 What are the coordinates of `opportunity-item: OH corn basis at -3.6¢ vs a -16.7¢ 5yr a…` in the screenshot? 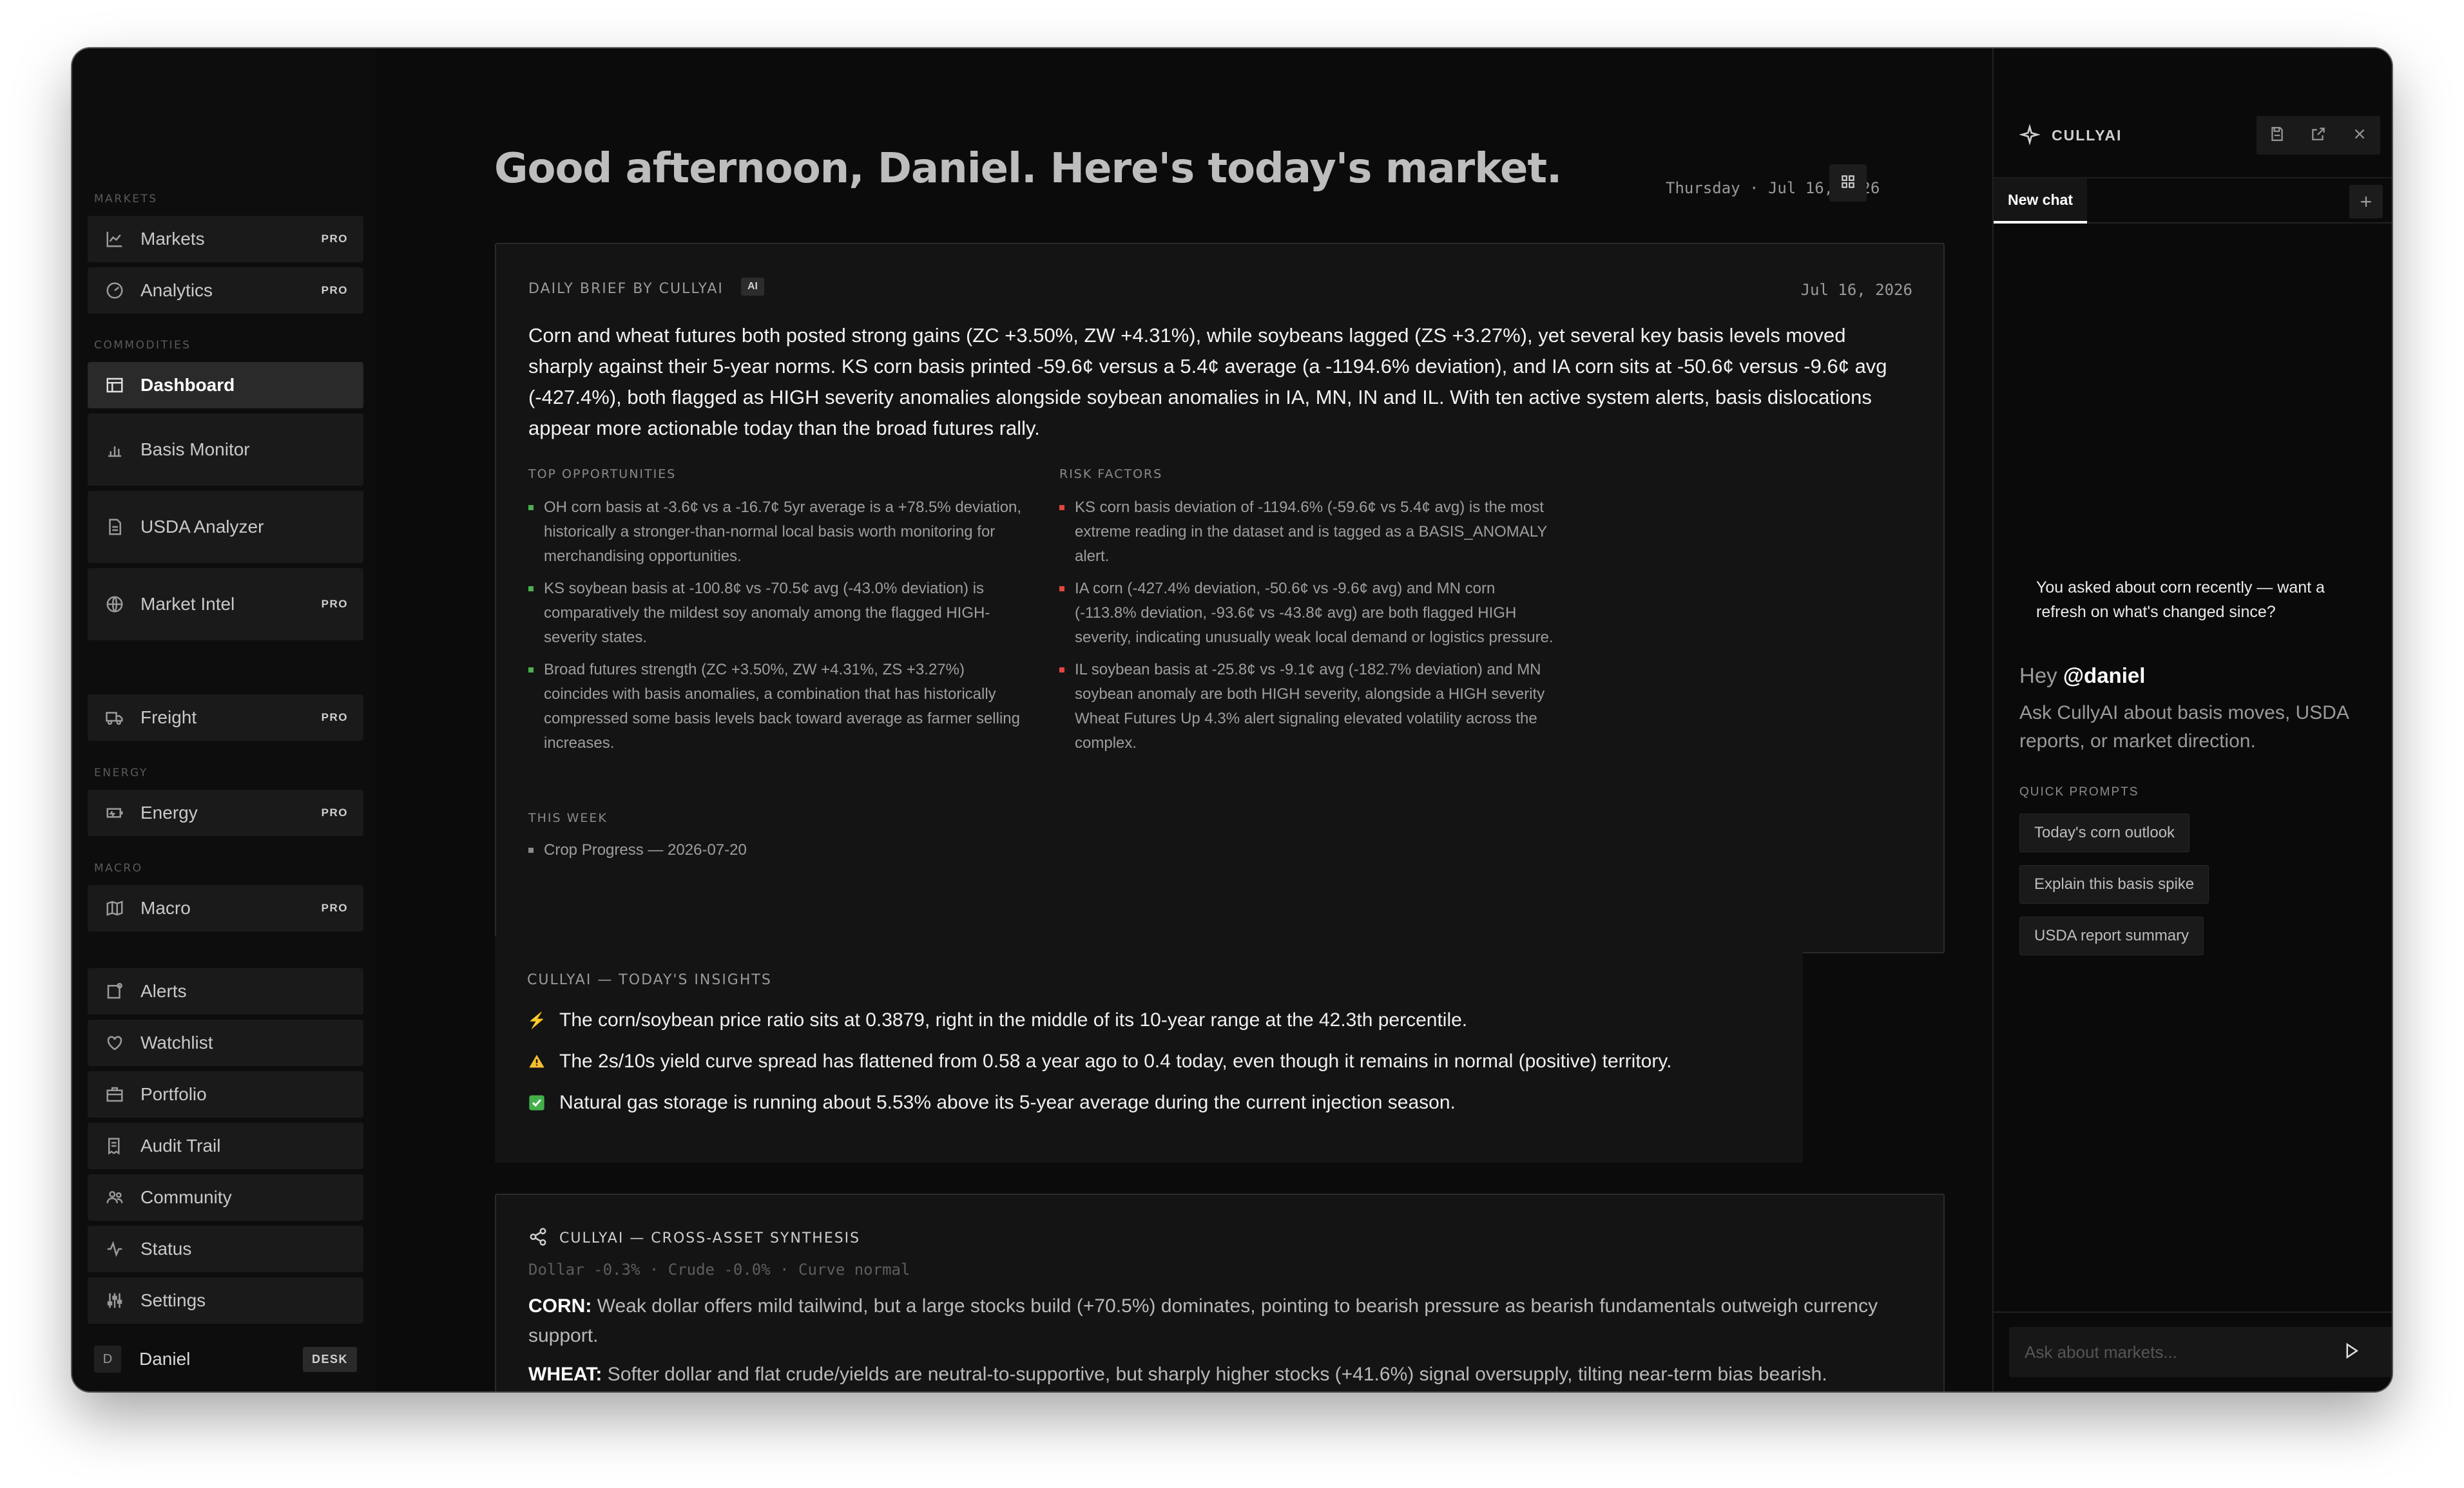 It's located at (778, 532).